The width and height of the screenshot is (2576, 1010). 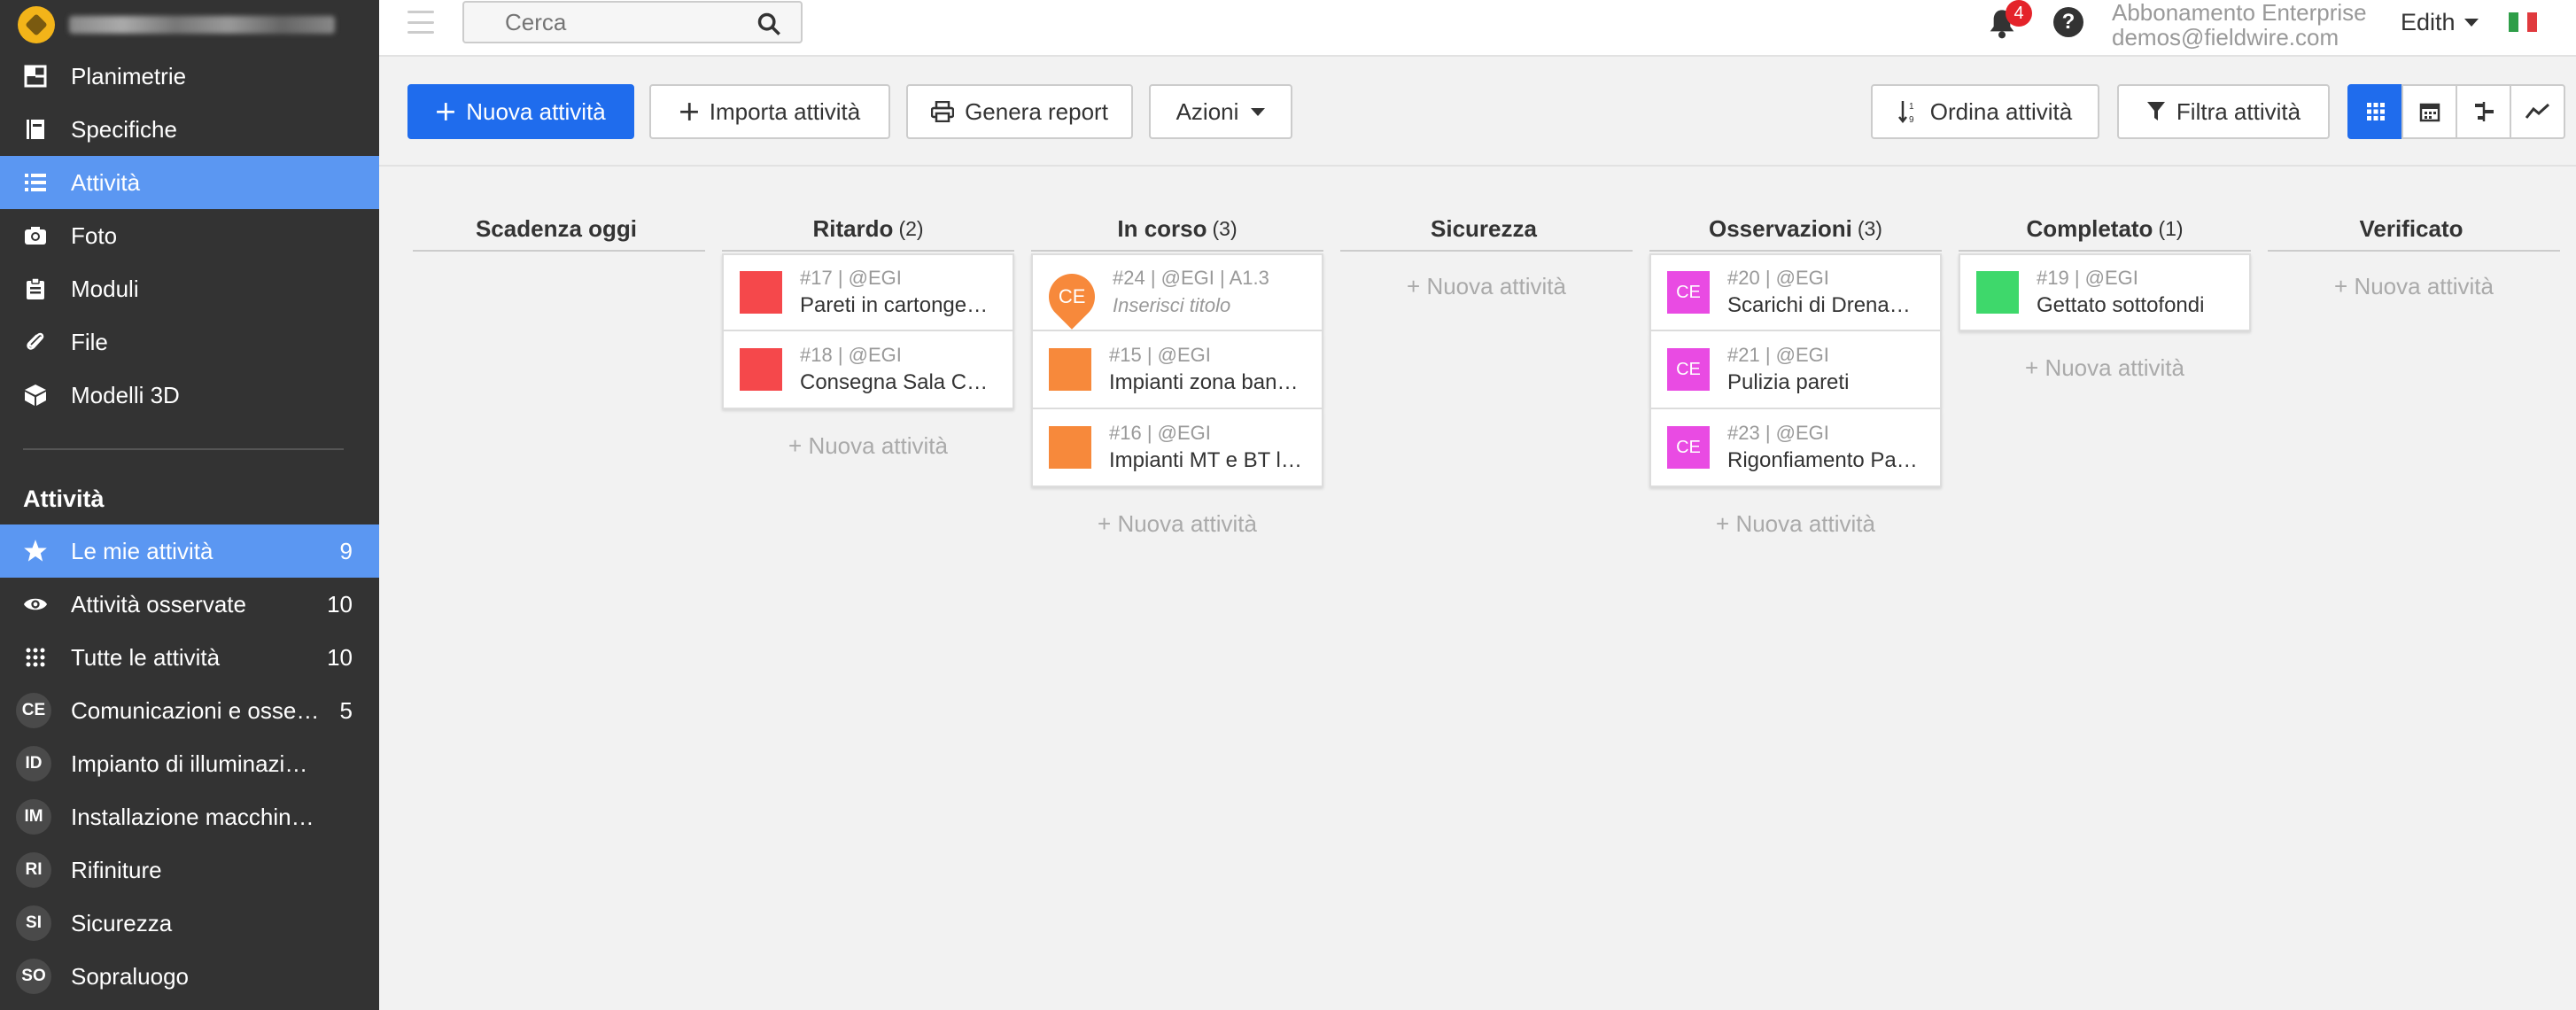 What do you see at coordinates (189, 342) in the screenshot?
I see `sidebar-item-file: File` at bounding box center [189, 342].